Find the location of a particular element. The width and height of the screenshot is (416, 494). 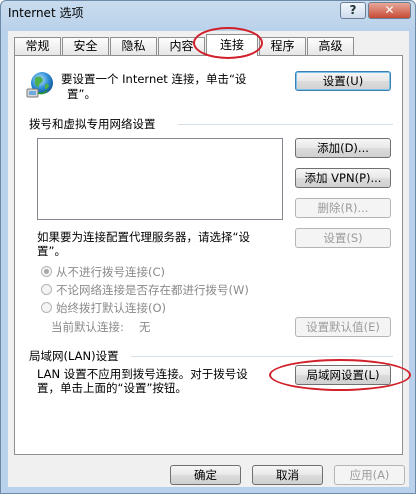

radio-always-dial-indicator is located at coordinates (46, 307).